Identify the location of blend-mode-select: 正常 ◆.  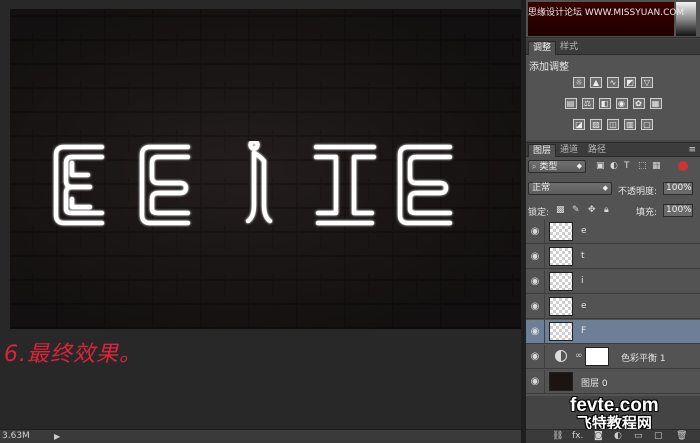
(570, 188).